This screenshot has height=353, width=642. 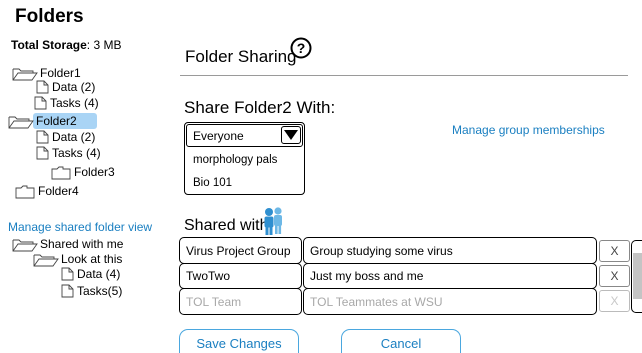 I want to click on dropdown-selected-value: Everyone, so click(x=218, y=136).